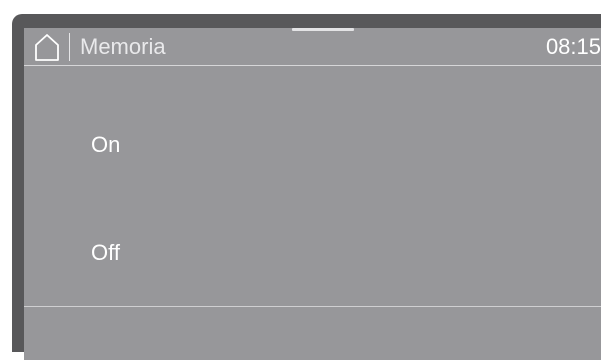 The width and height of the screenshot is (601, 360). I want to click on header-bar: Memoria 08:15, so click(312, 47).